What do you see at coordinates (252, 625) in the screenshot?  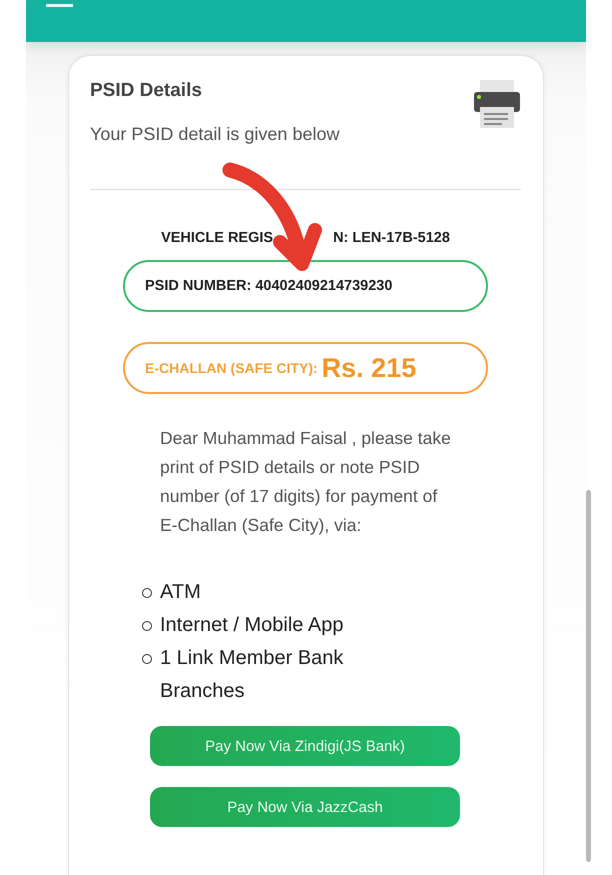 I see `payment-channel: Internet / Mobile App` at bounding box center [252, 625].